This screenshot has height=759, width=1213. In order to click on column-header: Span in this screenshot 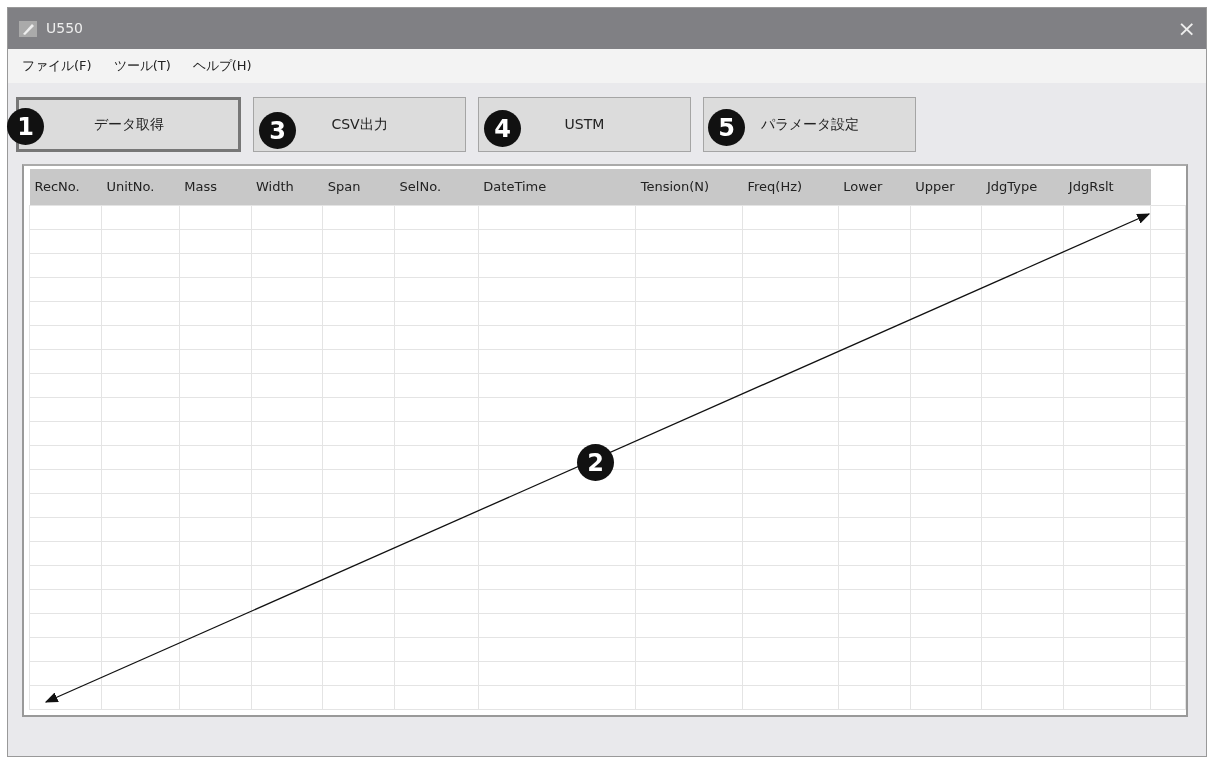, I will do `click(344, 186)`.